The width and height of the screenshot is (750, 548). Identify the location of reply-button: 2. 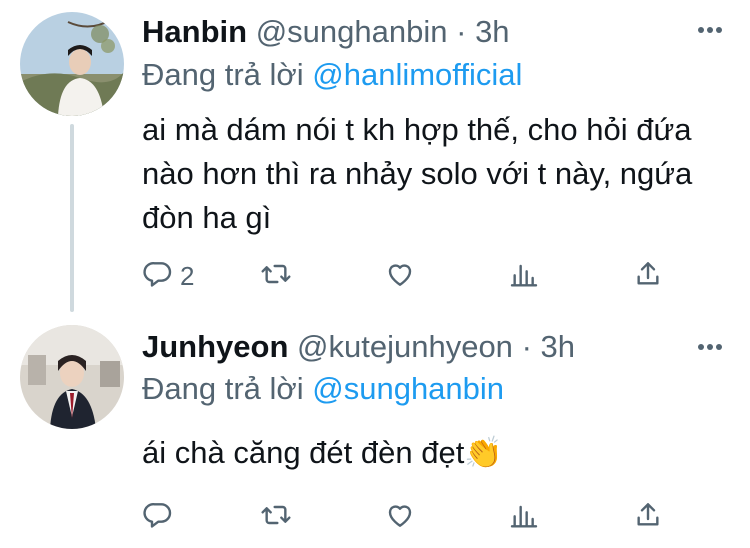
(168, 276).